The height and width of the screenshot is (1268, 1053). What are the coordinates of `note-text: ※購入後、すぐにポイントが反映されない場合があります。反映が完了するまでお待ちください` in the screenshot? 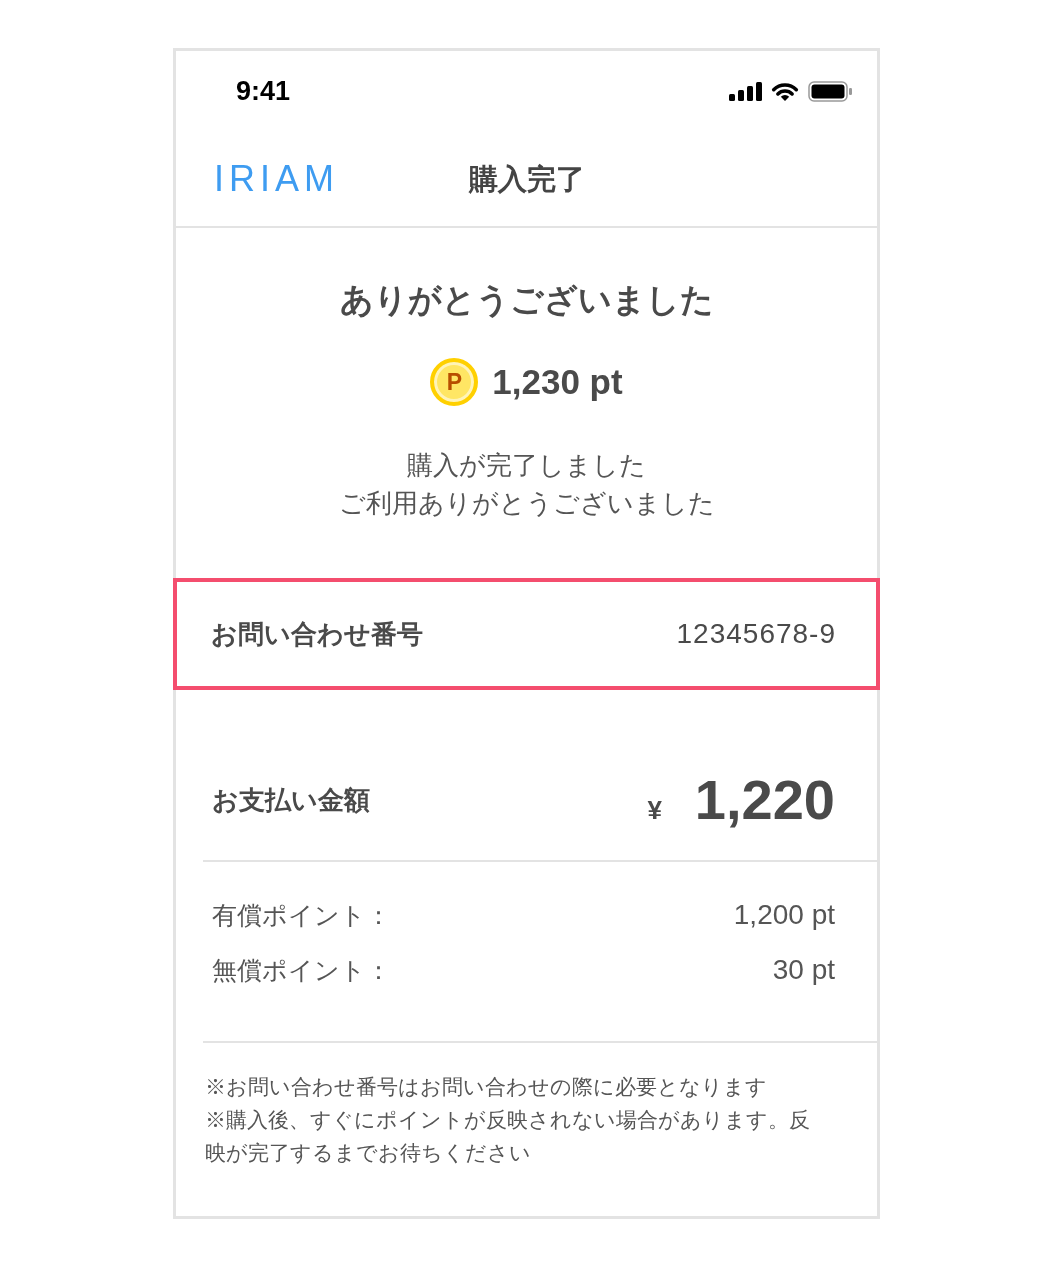 It's located at (508, 1136).